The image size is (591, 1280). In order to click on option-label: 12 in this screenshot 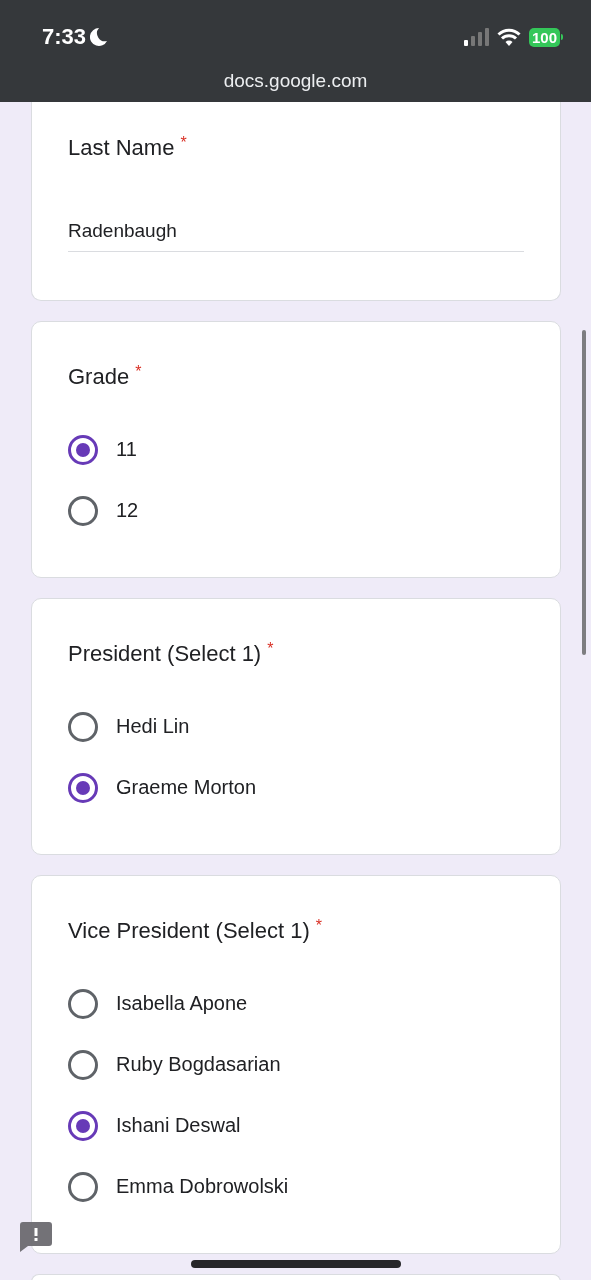, I will do `click(127, 510)`.